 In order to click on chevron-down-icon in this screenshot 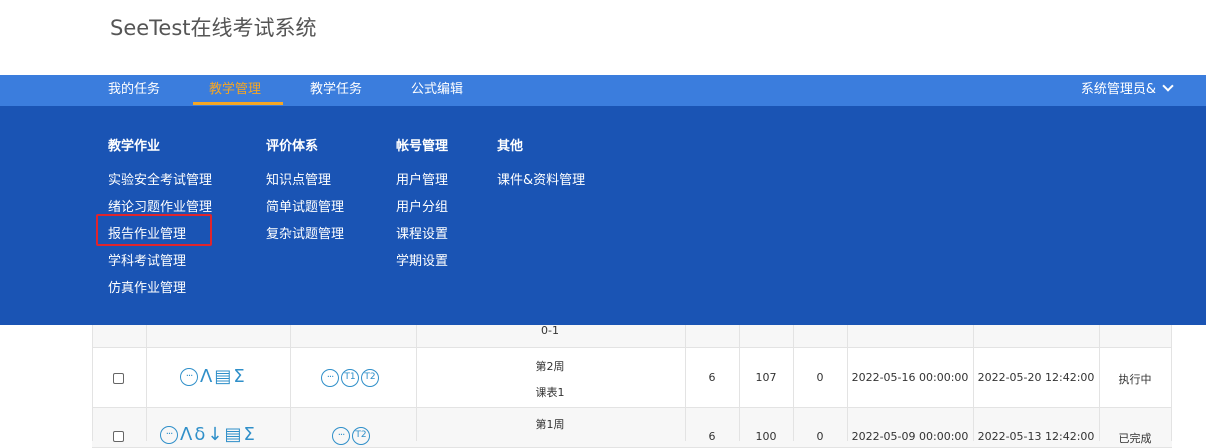, I will do `click(1168, 86)`.